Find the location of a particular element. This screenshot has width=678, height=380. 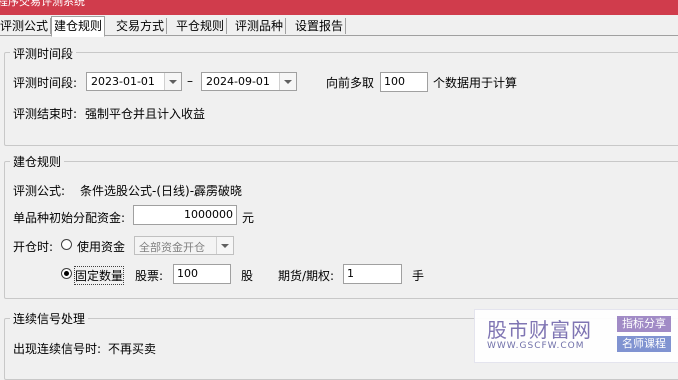

signals-legend: 连续信号处理 is located at coordinates (49, 318).